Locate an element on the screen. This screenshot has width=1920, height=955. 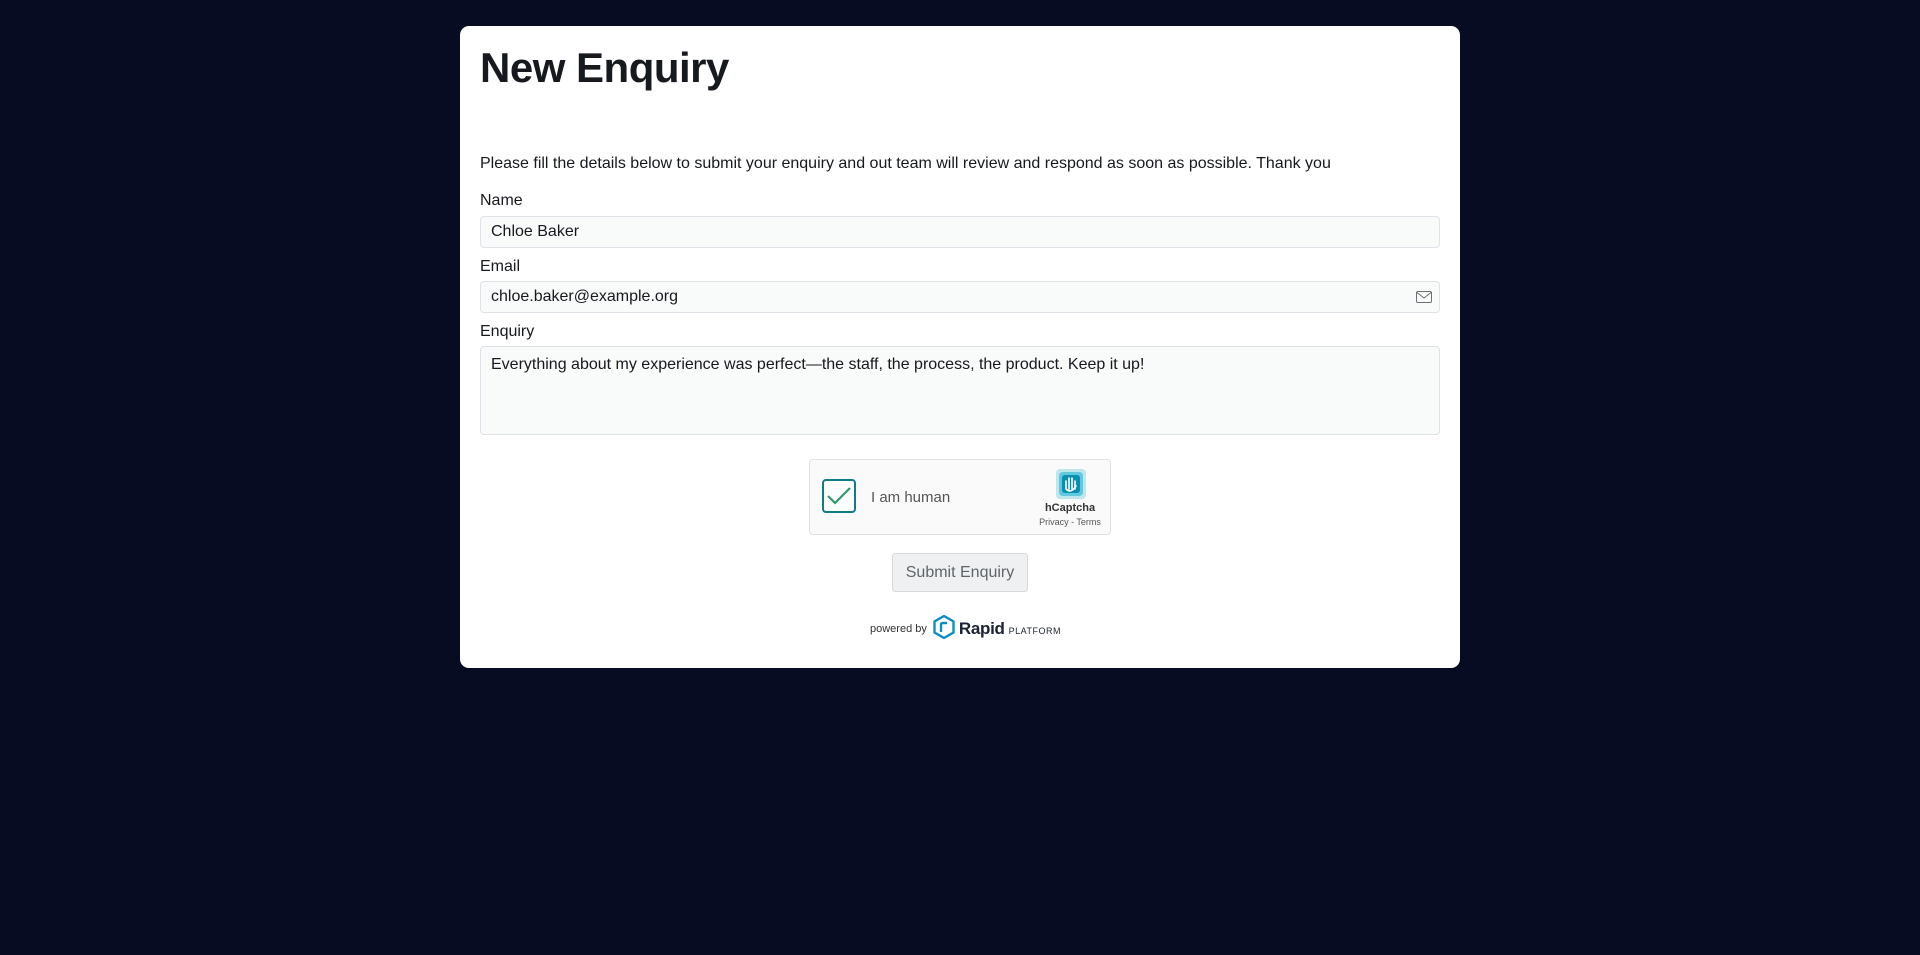
name-label: Name is located at coordinates (501, 200).